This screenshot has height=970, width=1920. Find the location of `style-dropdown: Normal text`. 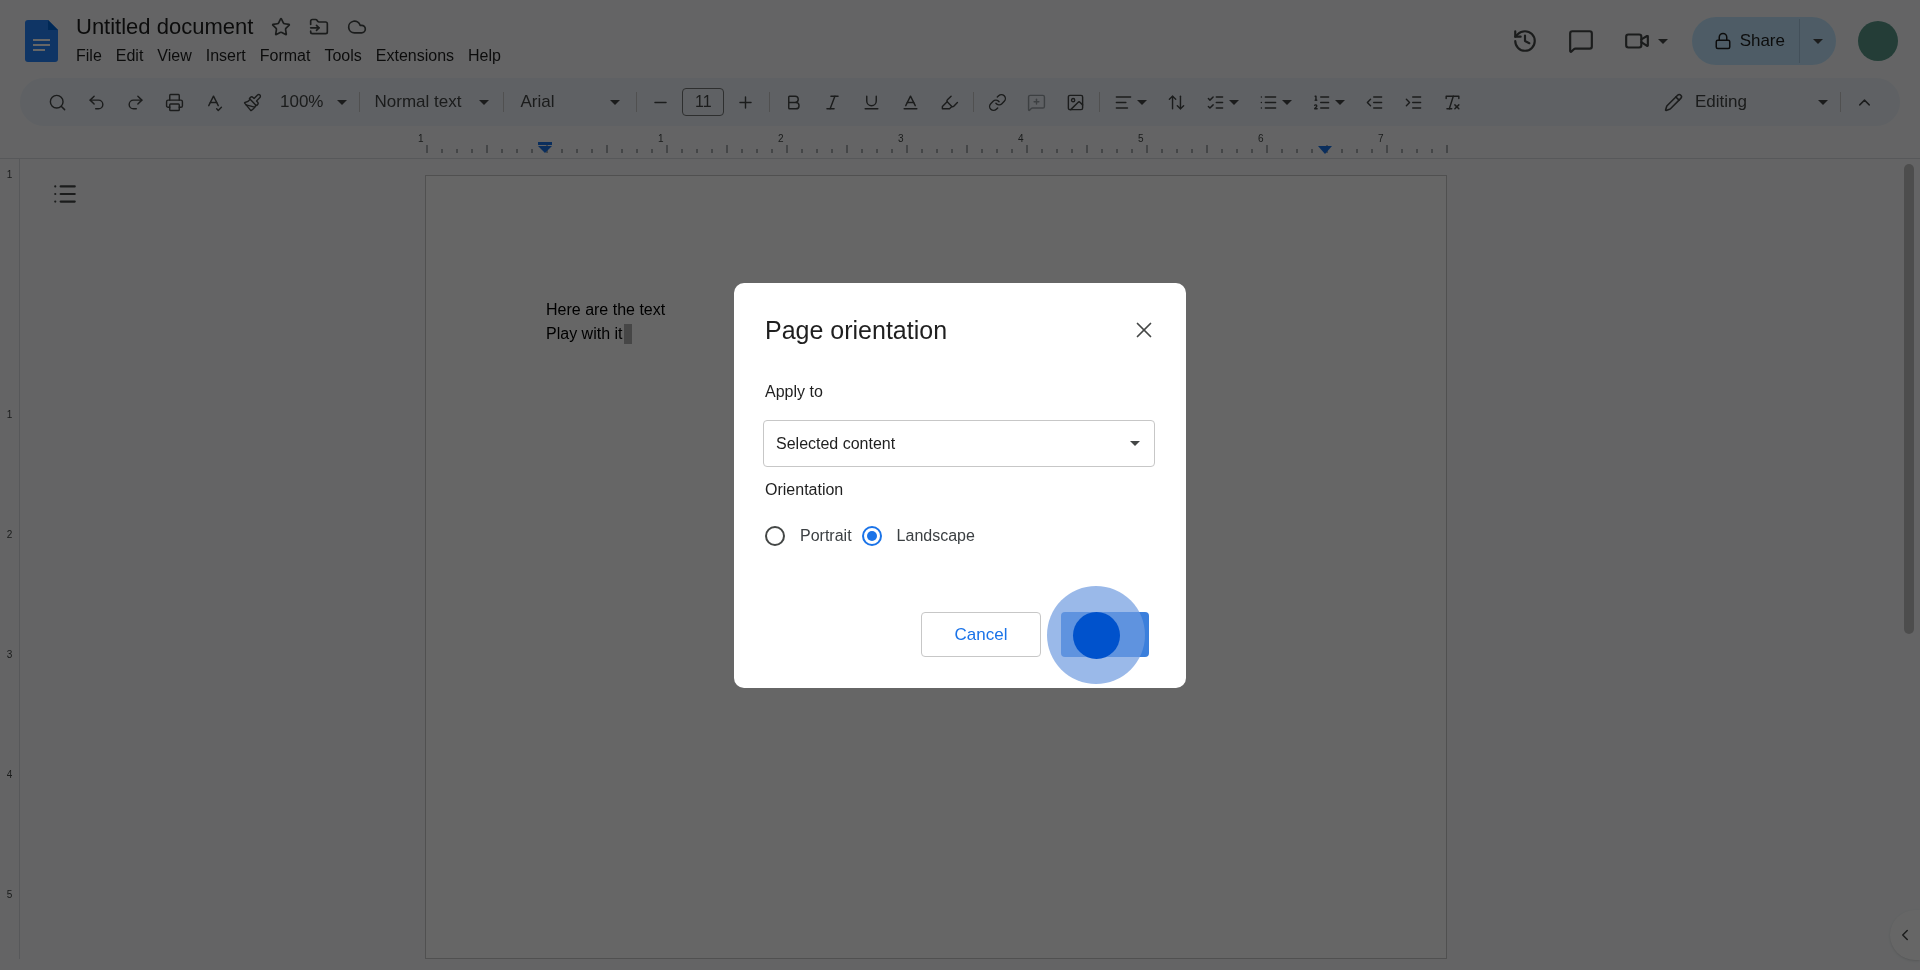

style-dropdown: Normal text is located at coordinates (432, 102).